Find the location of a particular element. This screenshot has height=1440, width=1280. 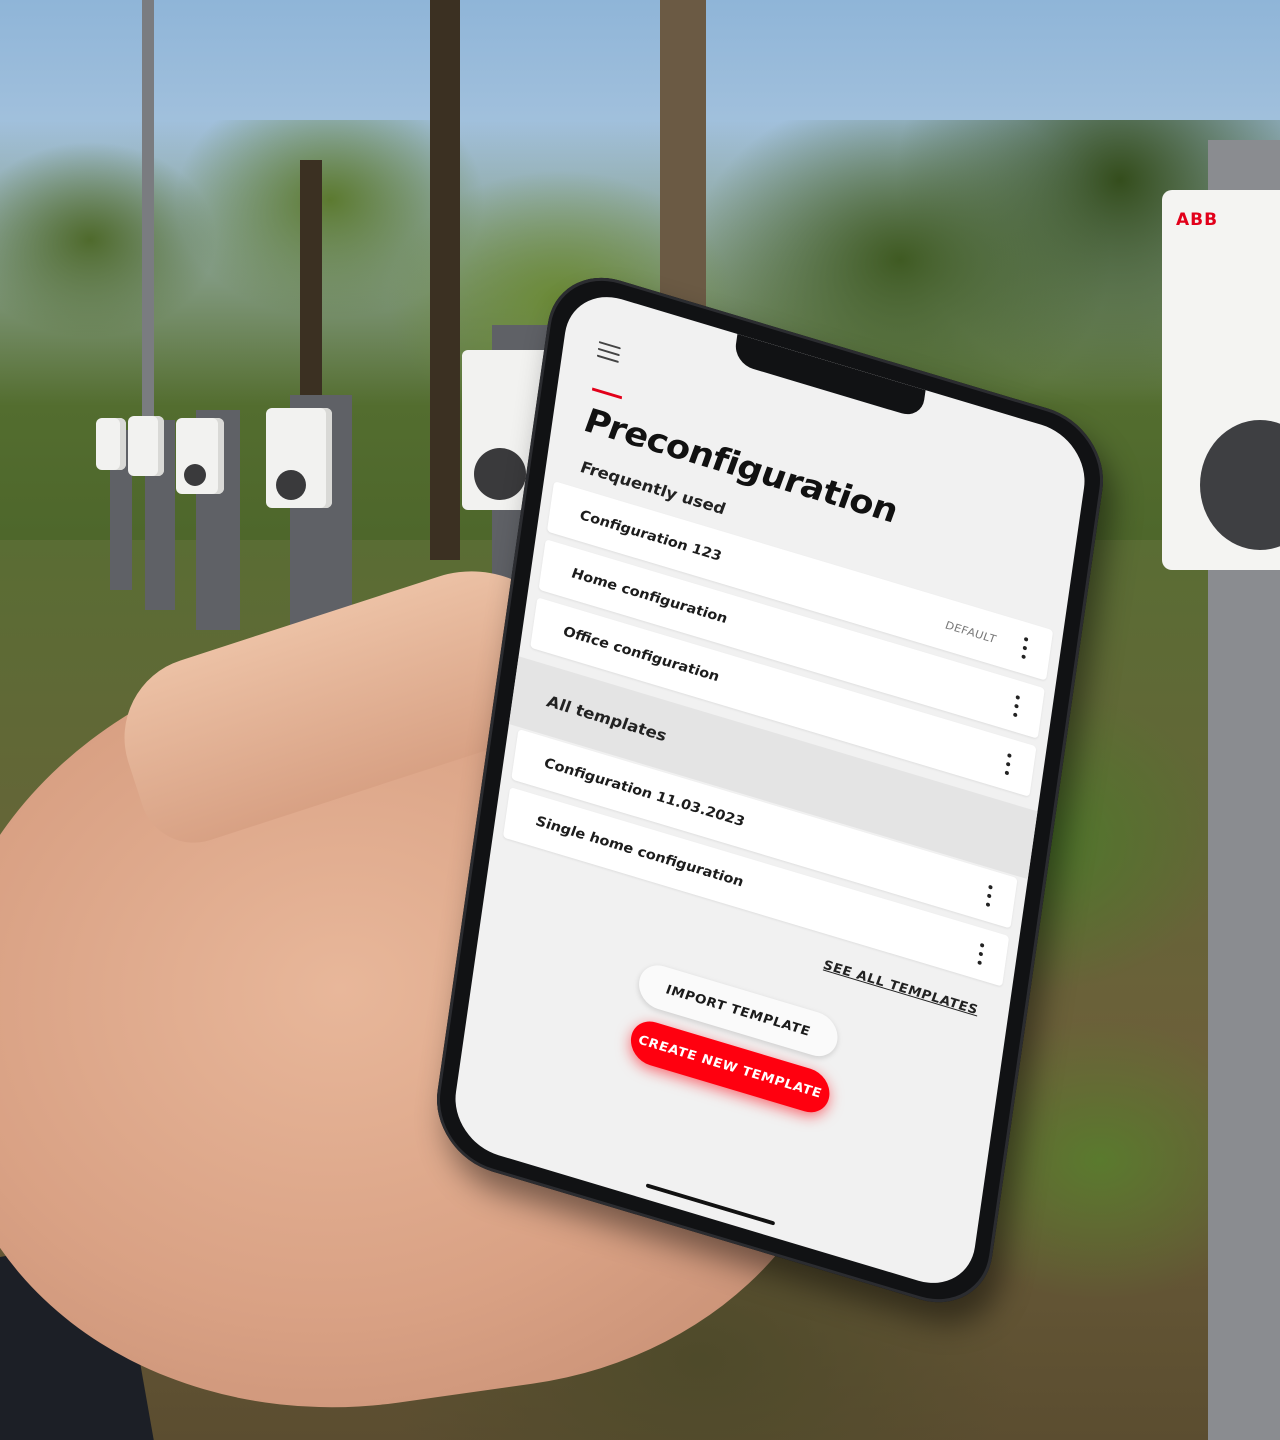

tree-trunk is located at coordinates (445, 280).